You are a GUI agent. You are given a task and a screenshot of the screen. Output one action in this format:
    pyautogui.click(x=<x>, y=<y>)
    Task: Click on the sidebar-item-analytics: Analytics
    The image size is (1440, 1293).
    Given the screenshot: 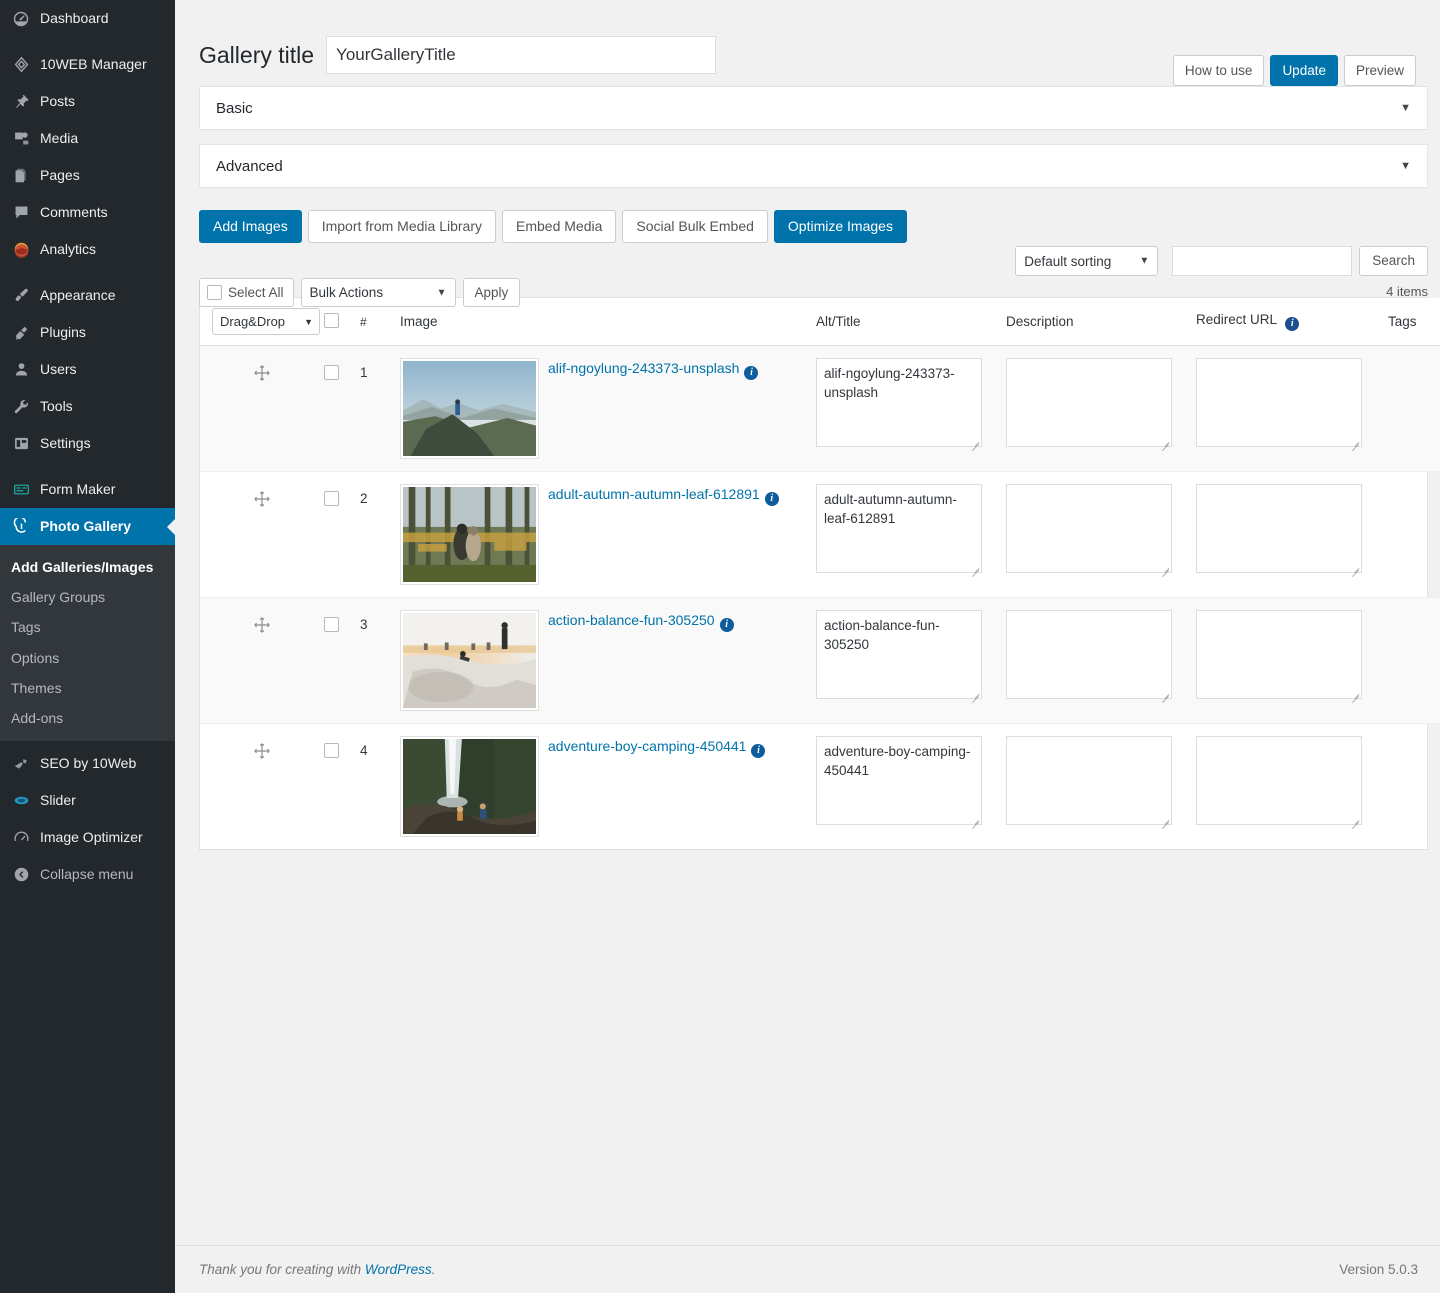 What is the action you would take?
    pyautogui.click(x=87, y=249)
    